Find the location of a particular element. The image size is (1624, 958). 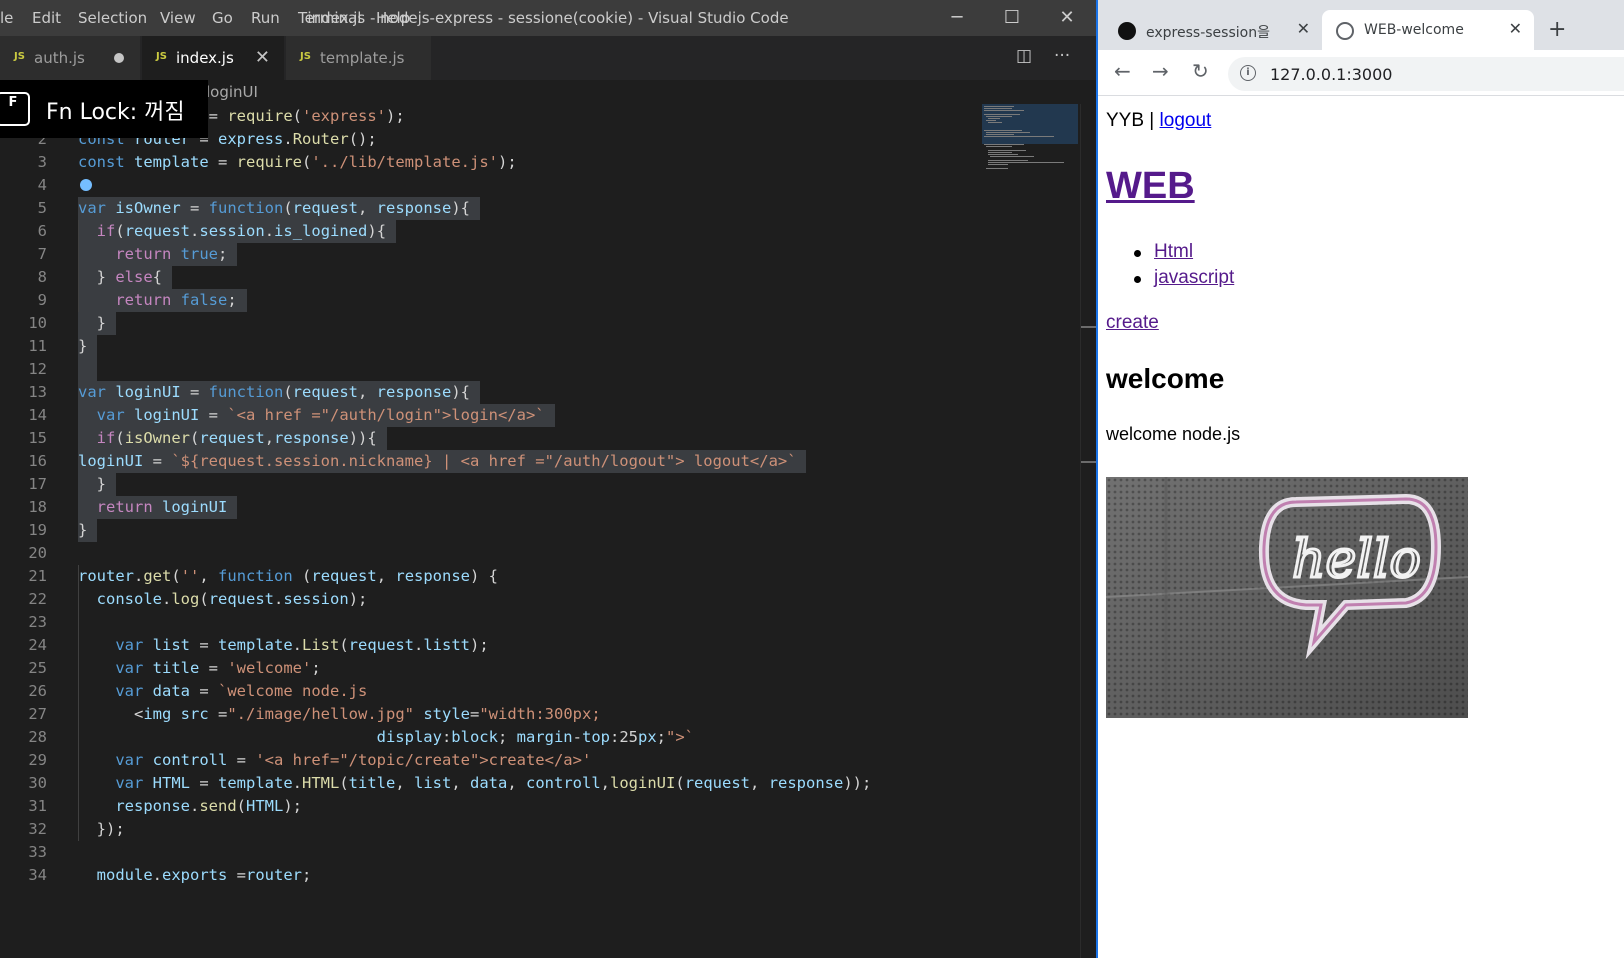

code-line: 12 is located at coordinates (490, 369).